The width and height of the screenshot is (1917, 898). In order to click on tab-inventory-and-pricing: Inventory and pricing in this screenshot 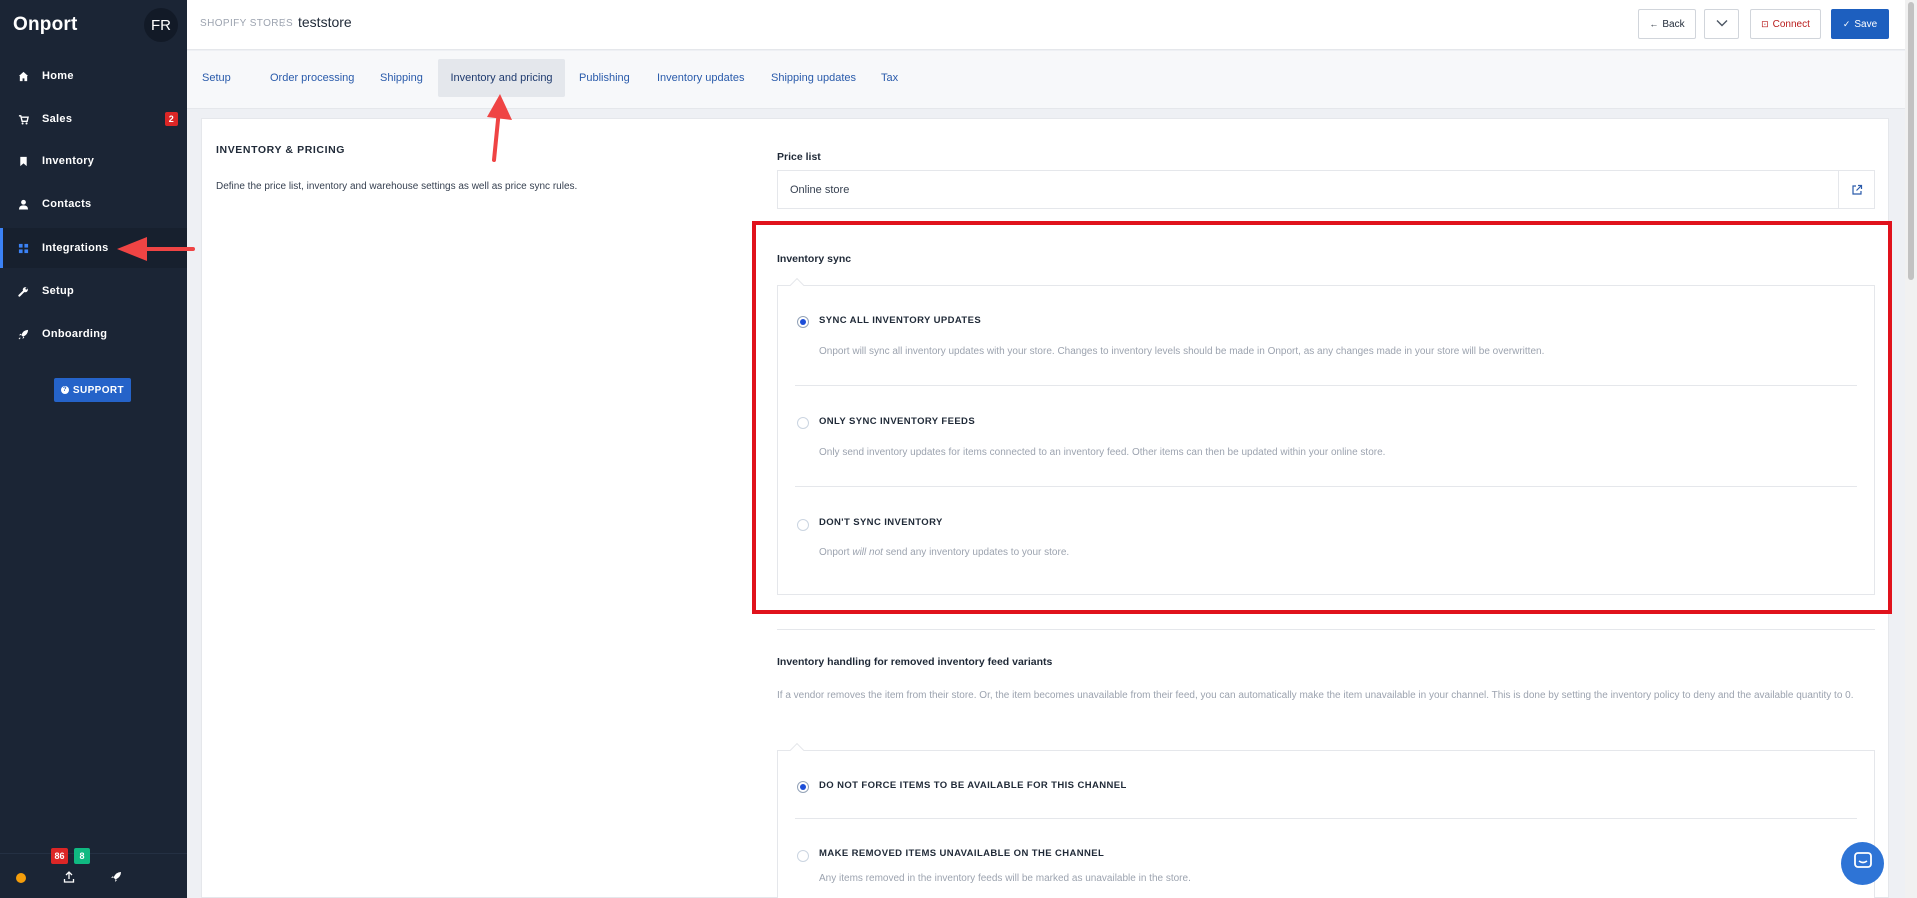, I will do `click(501, 78)`.